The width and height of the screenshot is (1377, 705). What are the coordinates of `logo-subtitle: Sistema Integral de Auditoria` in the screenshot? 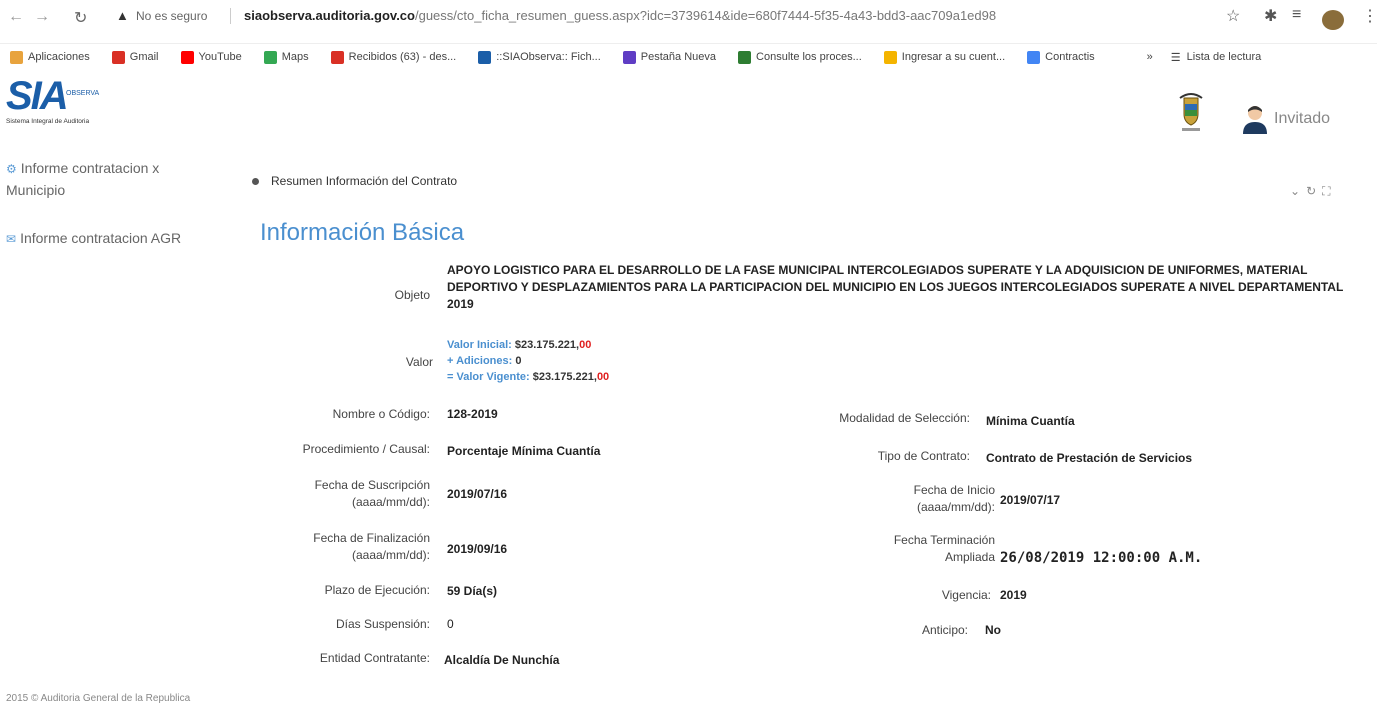 It's located at (48, 121).